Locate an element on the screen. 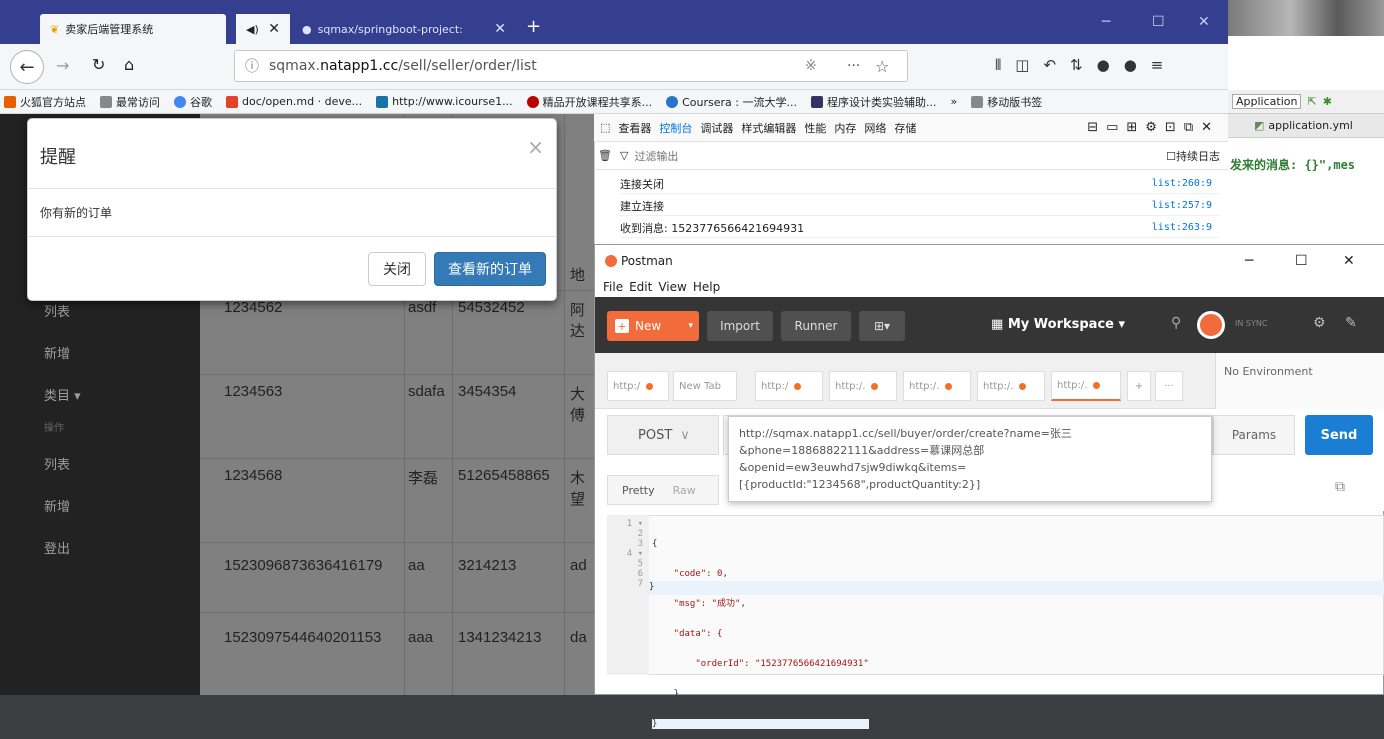 This screenshot has width=1384, height=739. tab-inspector: 查看器 is located at coordinates (634, 128).